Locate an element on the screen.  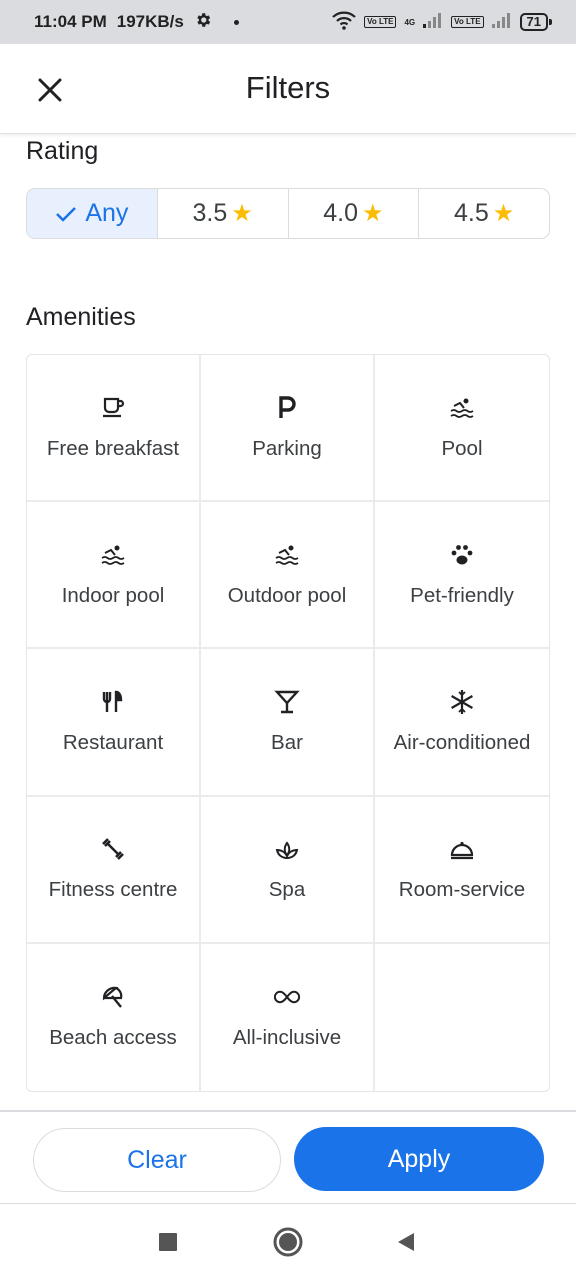
amenity-outdoor-pool: Outdoor pool is located at coordinates (288, 576).